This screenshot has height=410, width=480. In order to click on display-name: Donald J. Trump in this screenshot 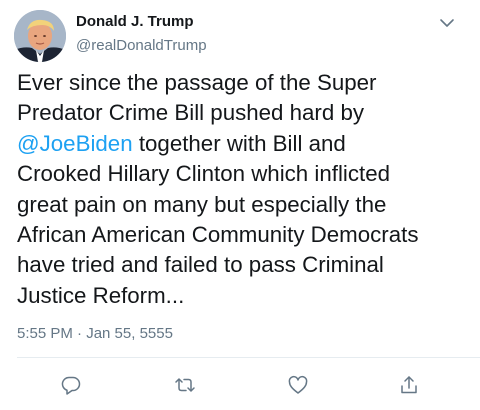, I will do `click(135, 21)`.